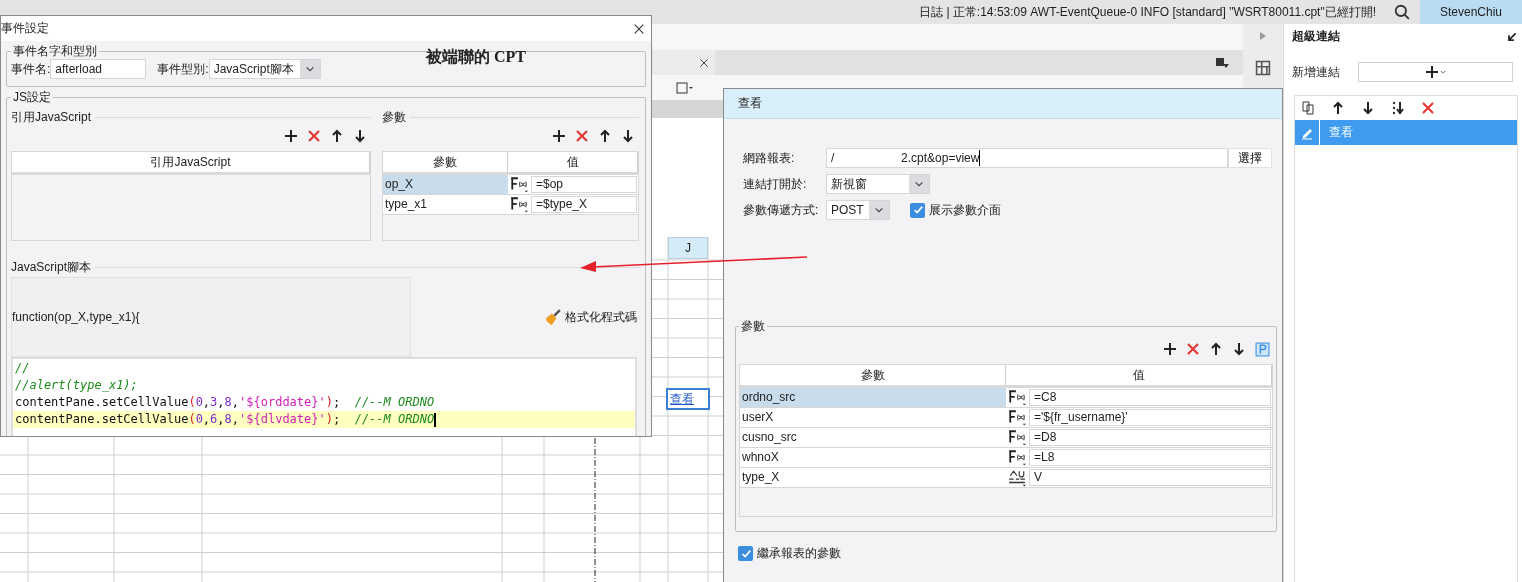 Image resolution: width=1522 pixels, height=582 pixels. What do you see at coordinates (1316, 72) in the screenshot?
I see `add-link-label: 新增連結` at bounding box center [1316, 72].